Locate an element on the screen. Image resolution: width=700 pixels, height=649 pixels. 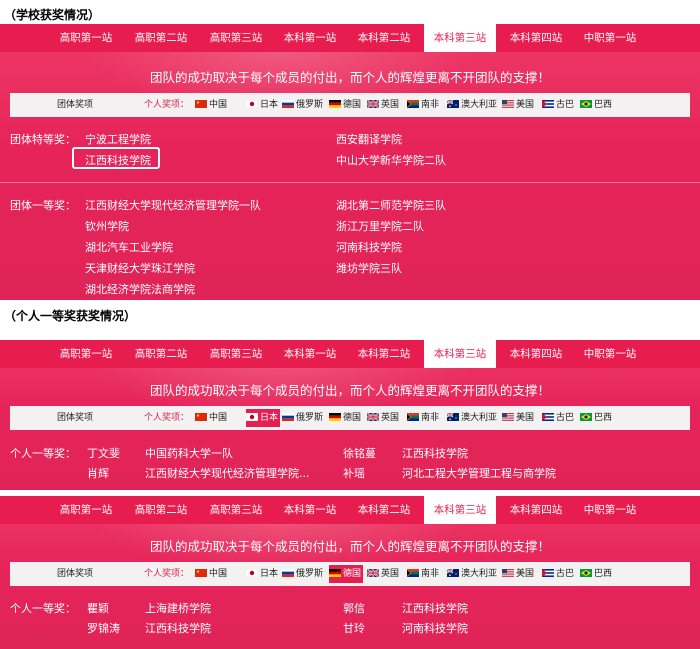
school-name: 西安翻译学院 is located at coordinates (369, 139).